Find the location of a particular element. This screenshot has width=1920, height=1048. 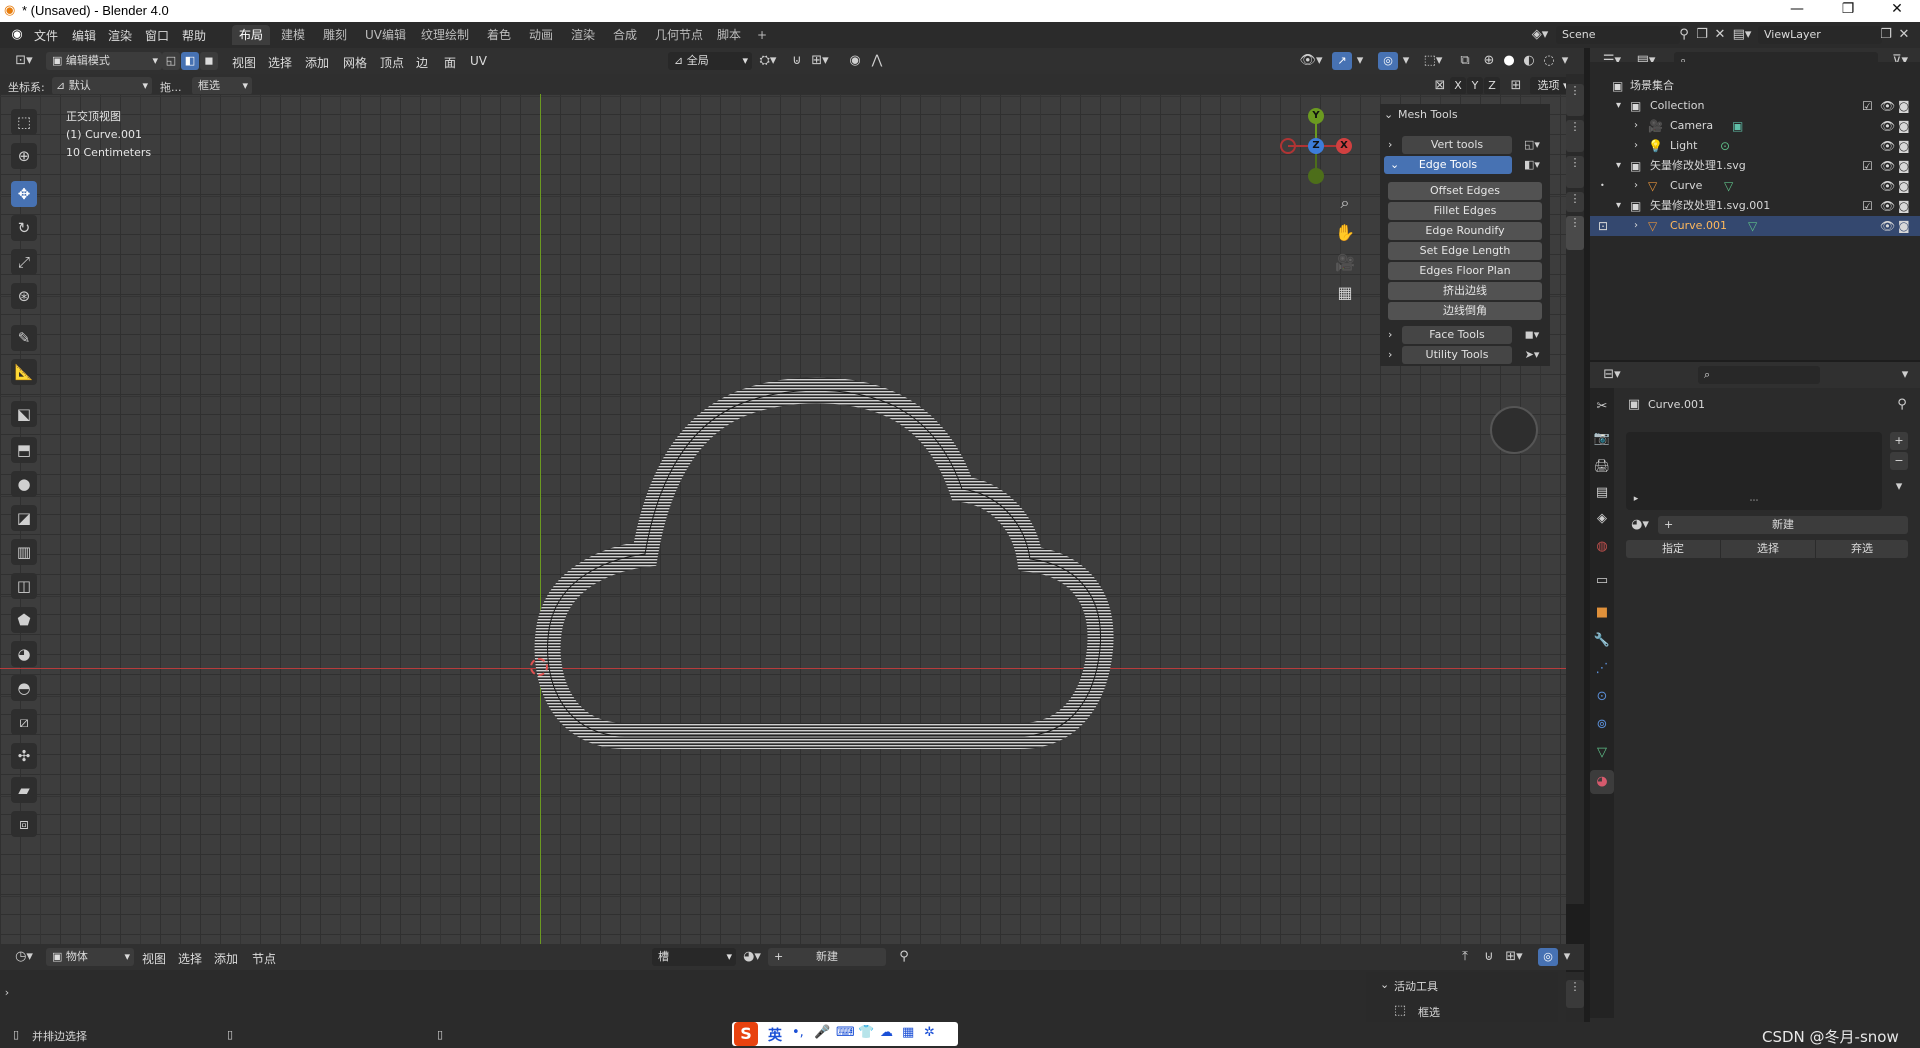

coord-select: ⊿ 默认 ▾ is located at coordinates (102, 86).